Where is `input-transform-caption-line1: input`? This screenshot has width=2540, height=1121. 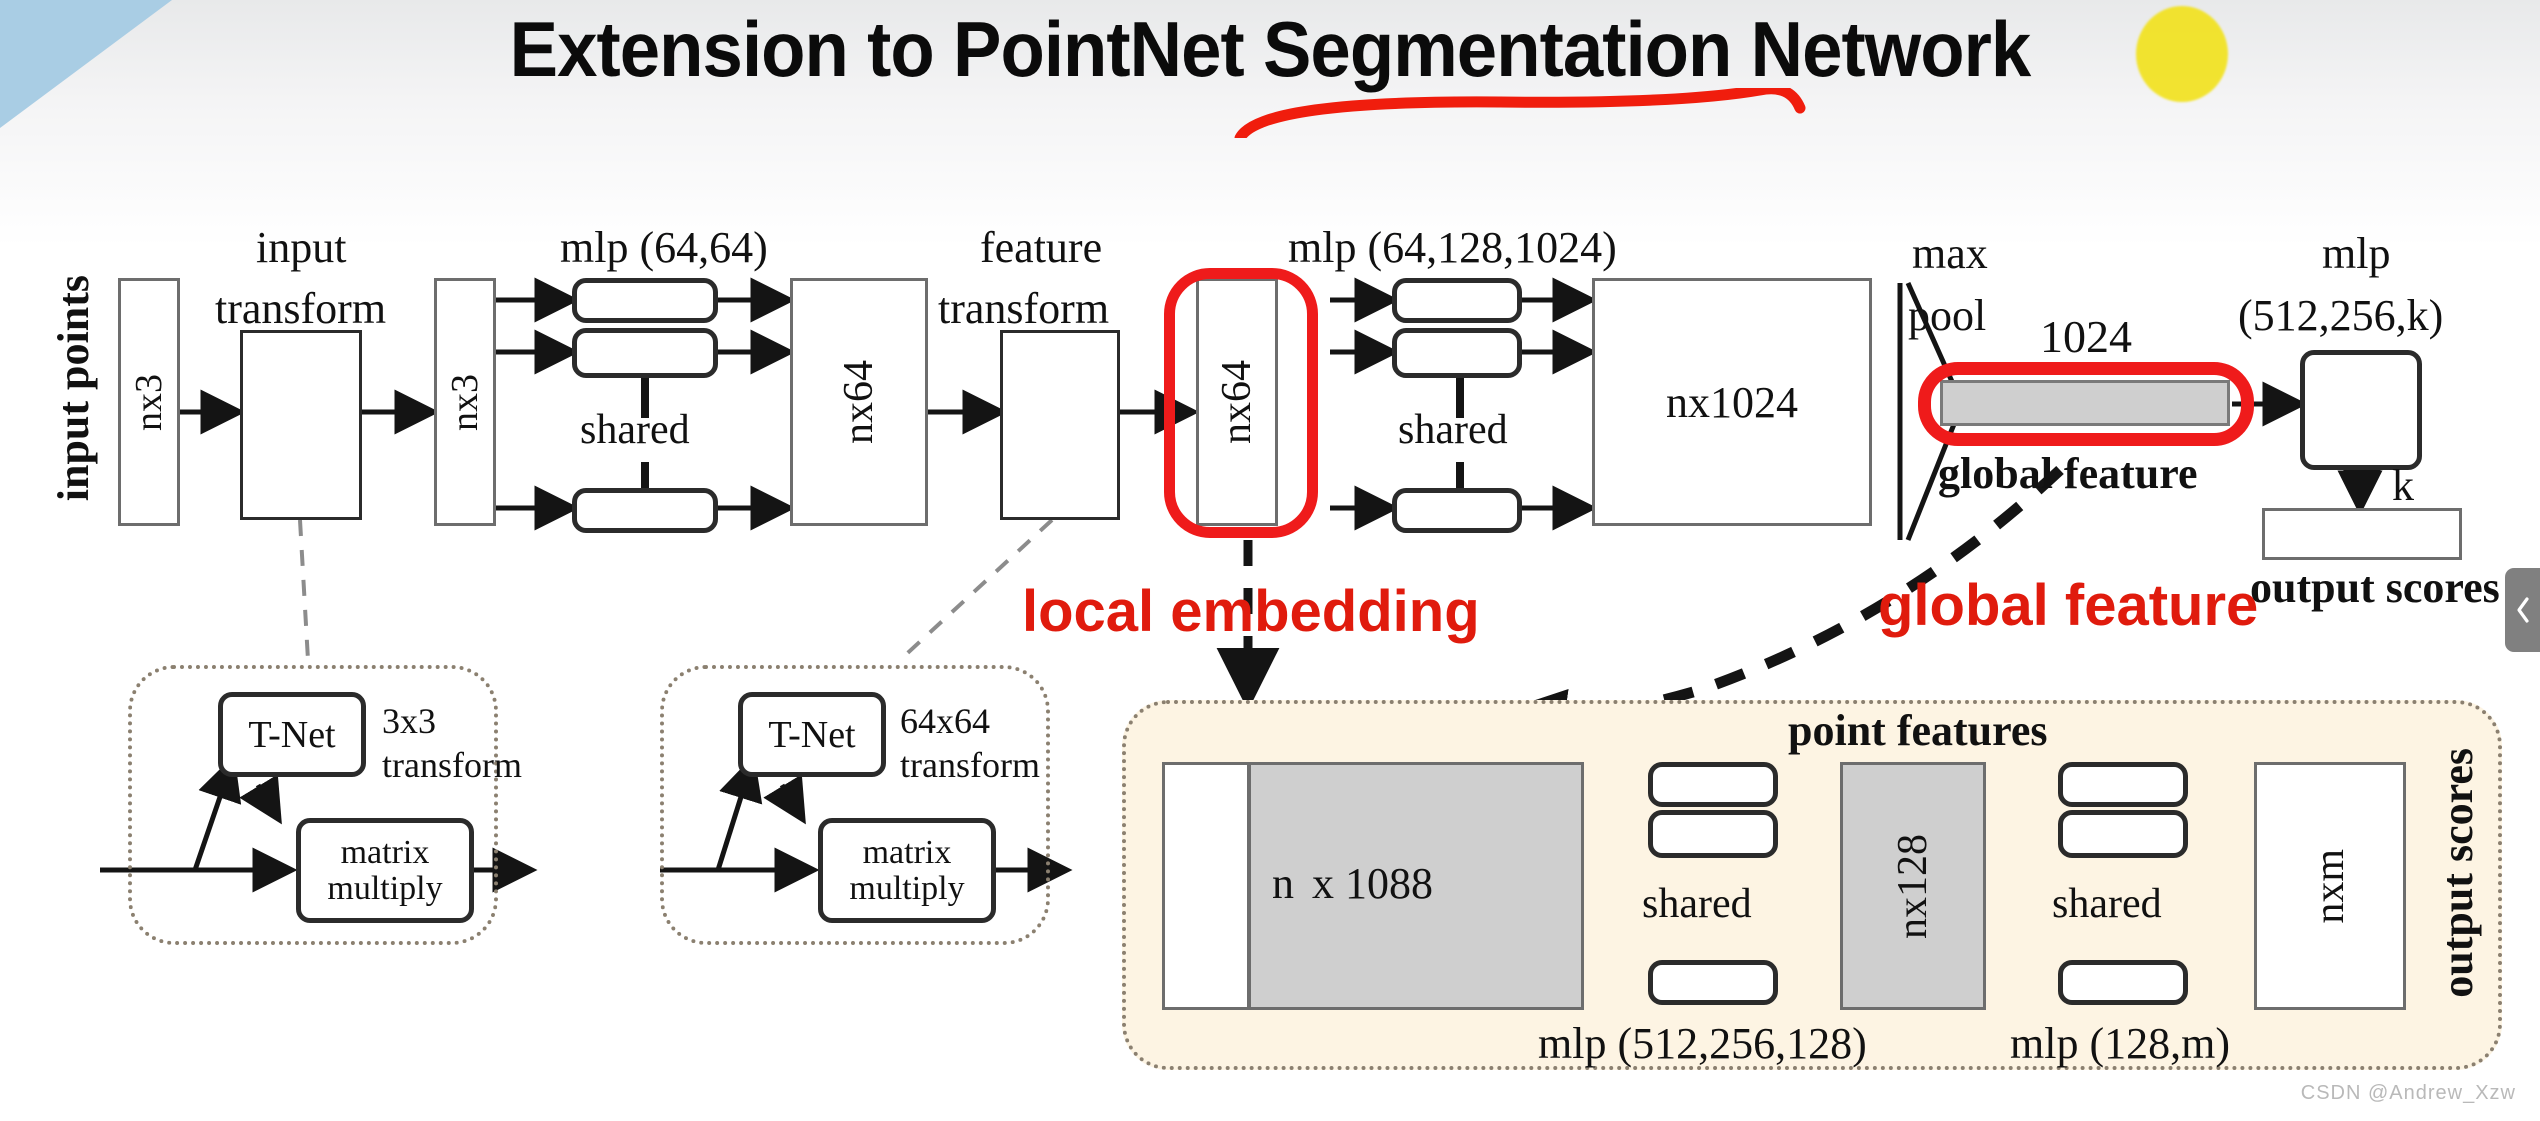
input-transform-caption-line1: input is located at coordinates (301, 247).